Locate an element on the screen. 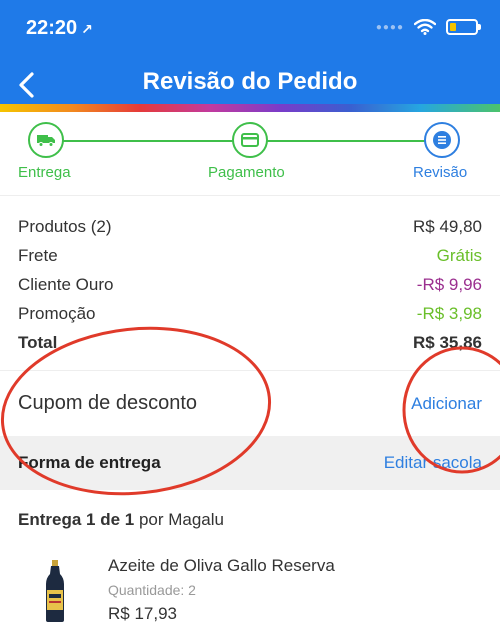  olive-oil-bottle-image is located at coordinates (55, 591).